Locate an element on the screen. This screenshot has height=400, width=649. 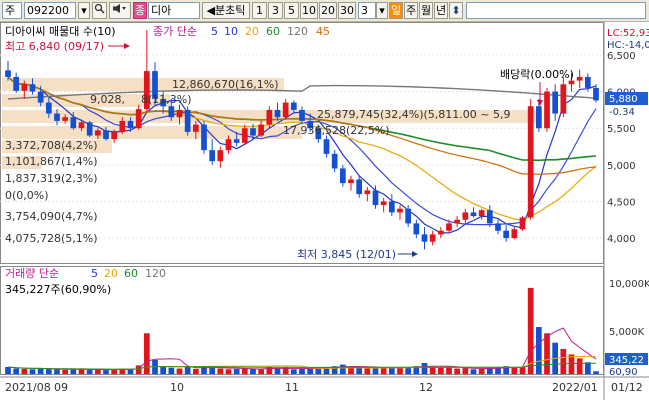
period-input: 3 is located at coordinates (367, 10).